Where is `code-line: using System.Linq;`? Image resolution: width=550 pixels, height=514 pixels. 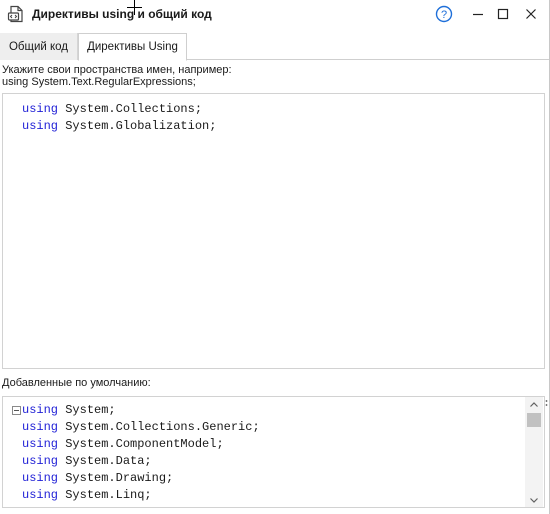 code-line: using System.Linq; is located at coordinates (87, 495).